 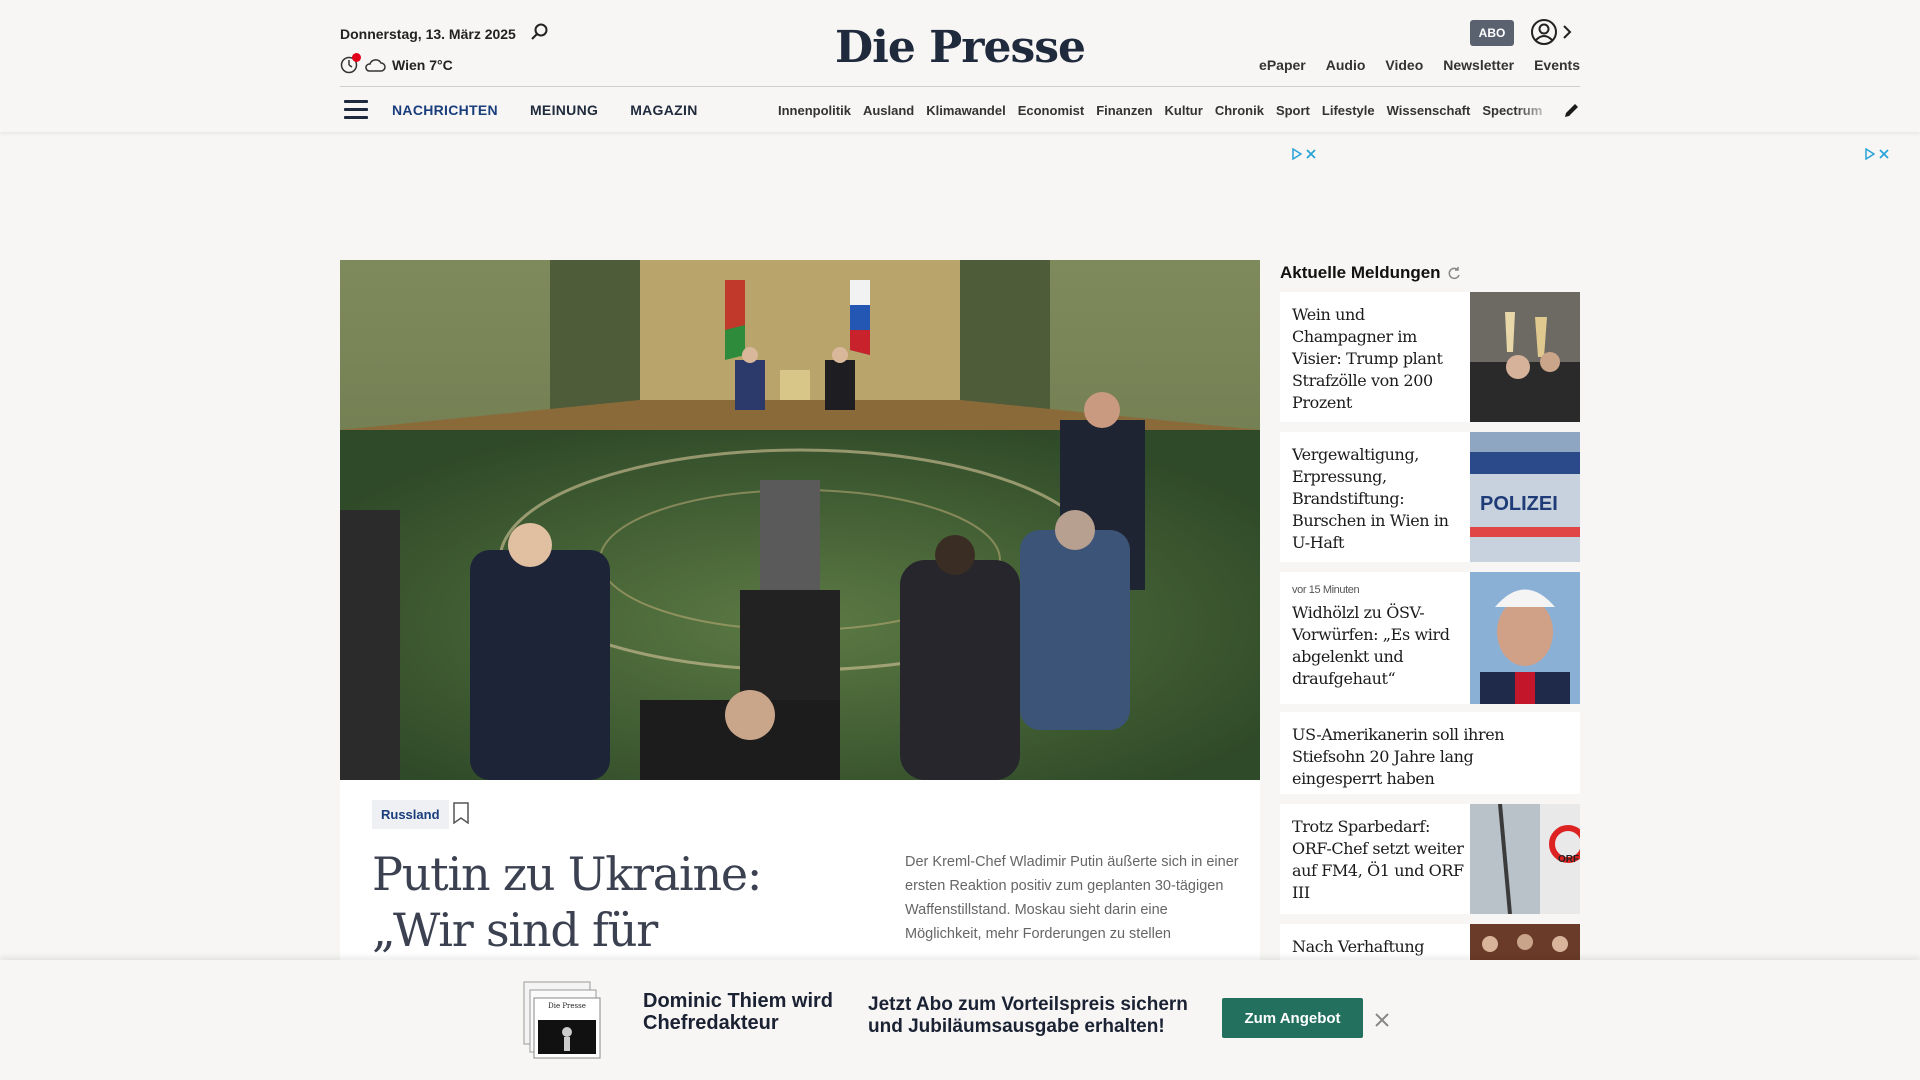 What do you see at coordinates (1430, 944) in the screenshot?
I see `list-item: Nach Verhaftung` at bounding box center [1430, 944].